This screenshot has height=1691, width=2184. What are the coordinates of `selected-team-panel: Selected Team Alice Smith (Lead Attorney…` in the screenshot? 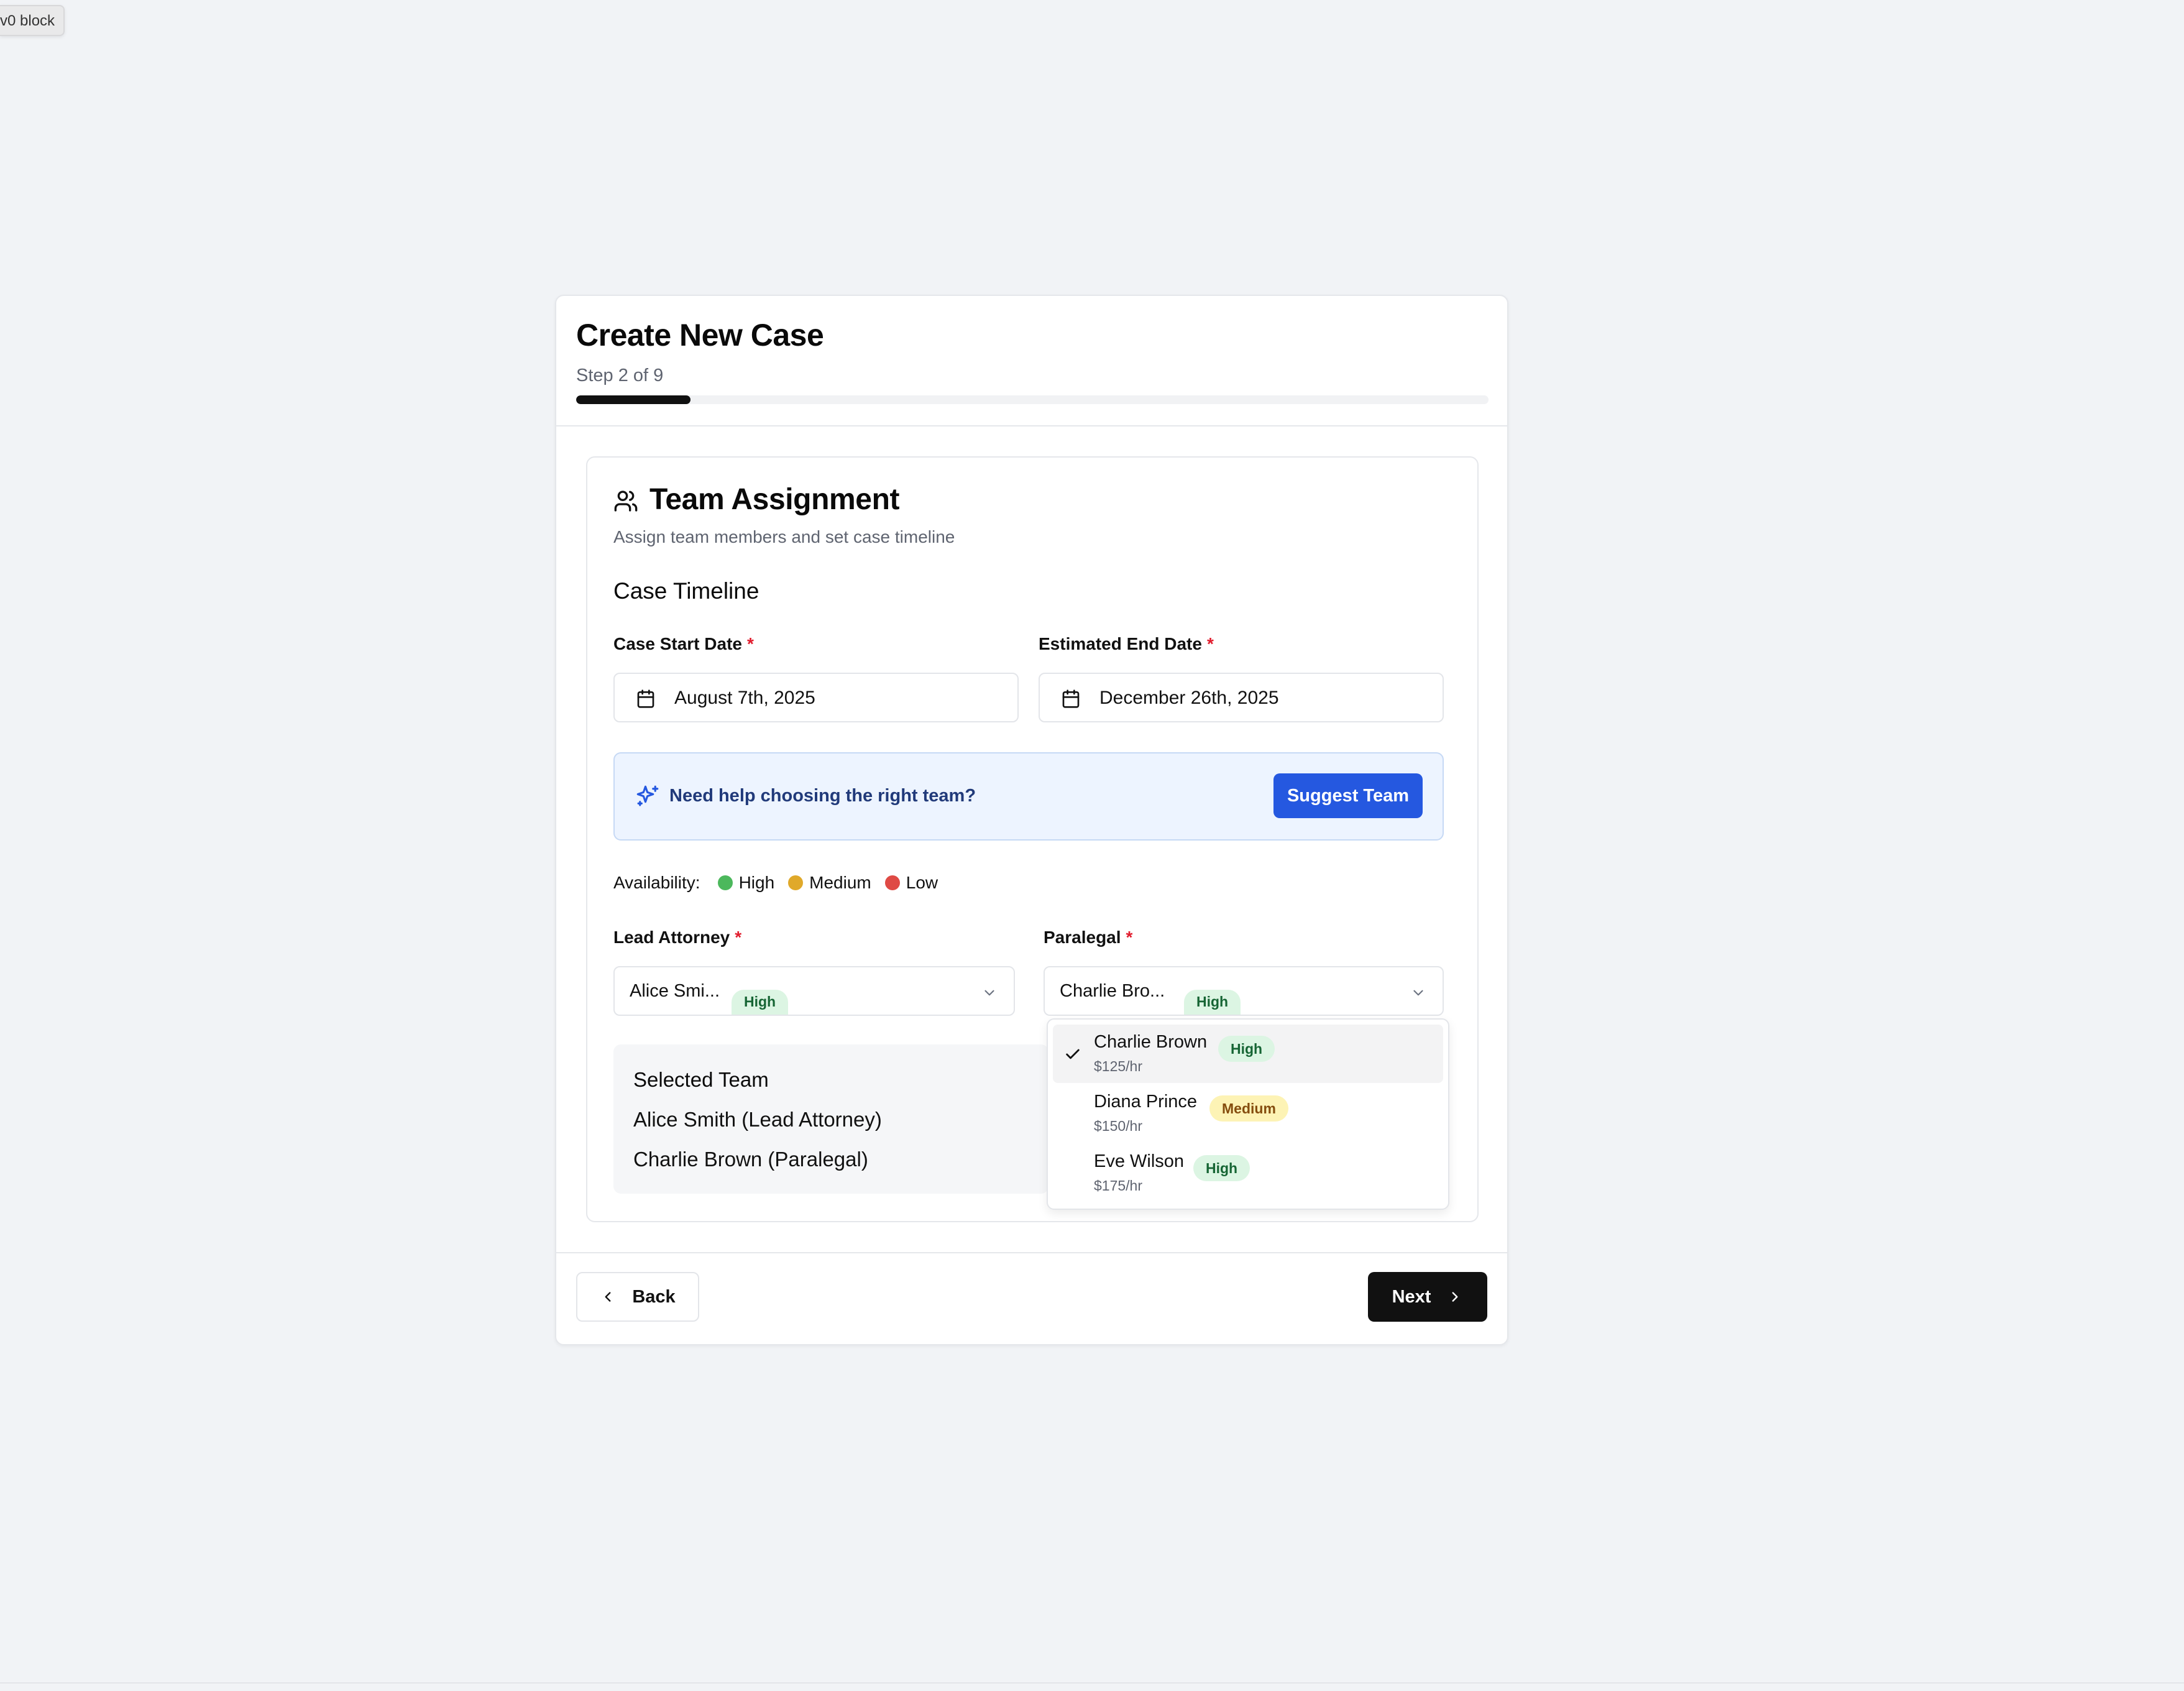 It's located at (830, 1119).